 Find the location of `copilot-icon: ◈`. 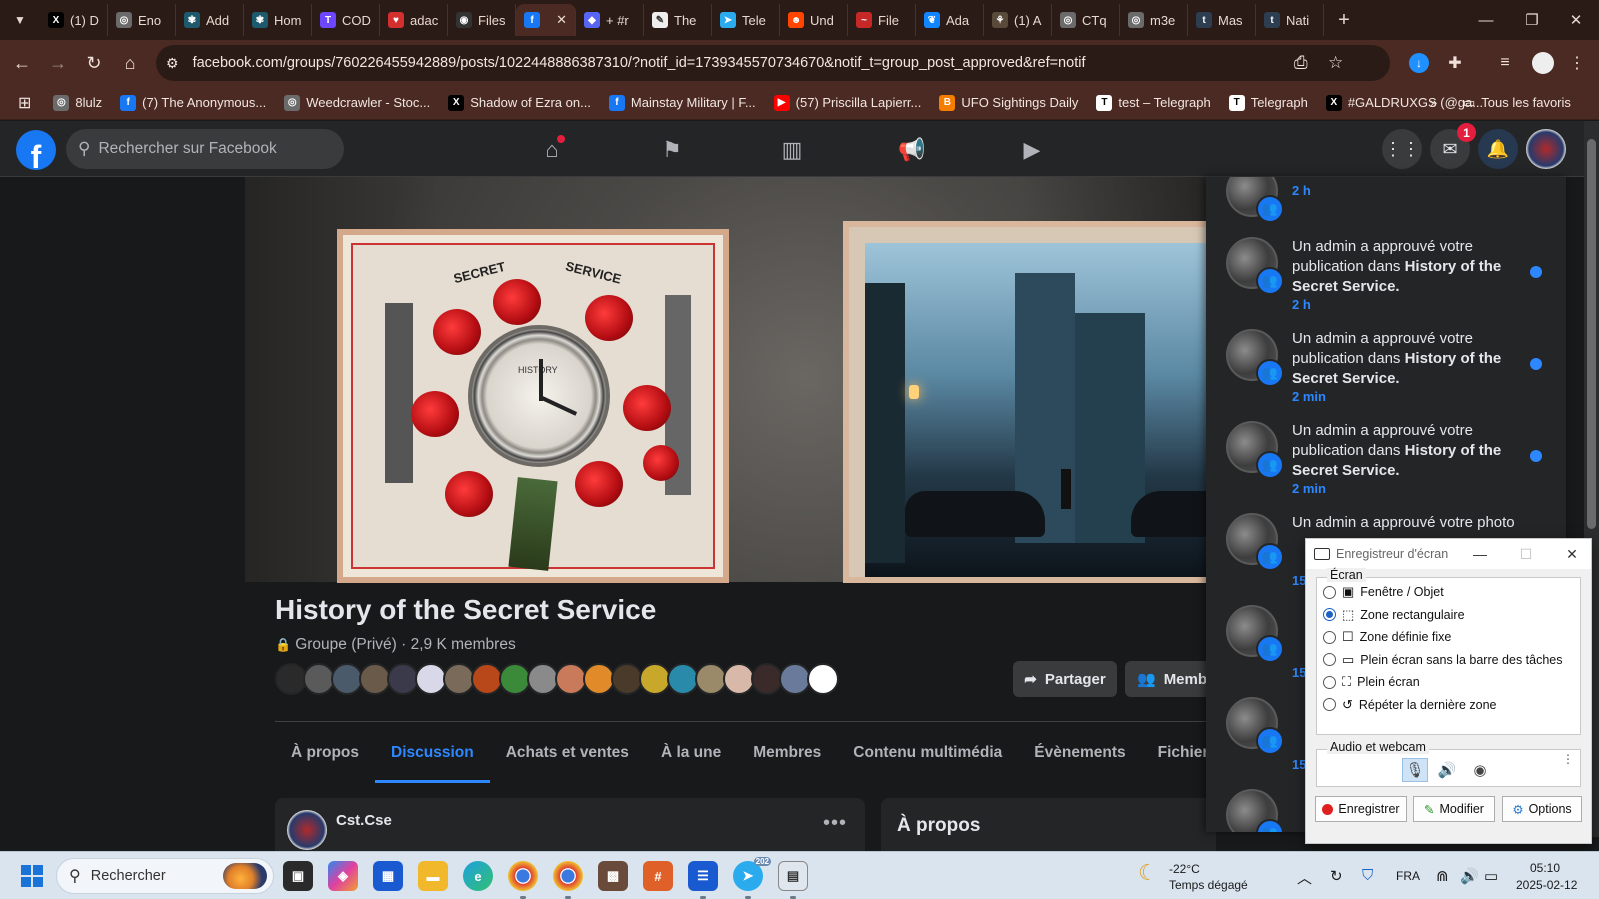

copilot-icon: ◈ is located at coordinates (343, 876).